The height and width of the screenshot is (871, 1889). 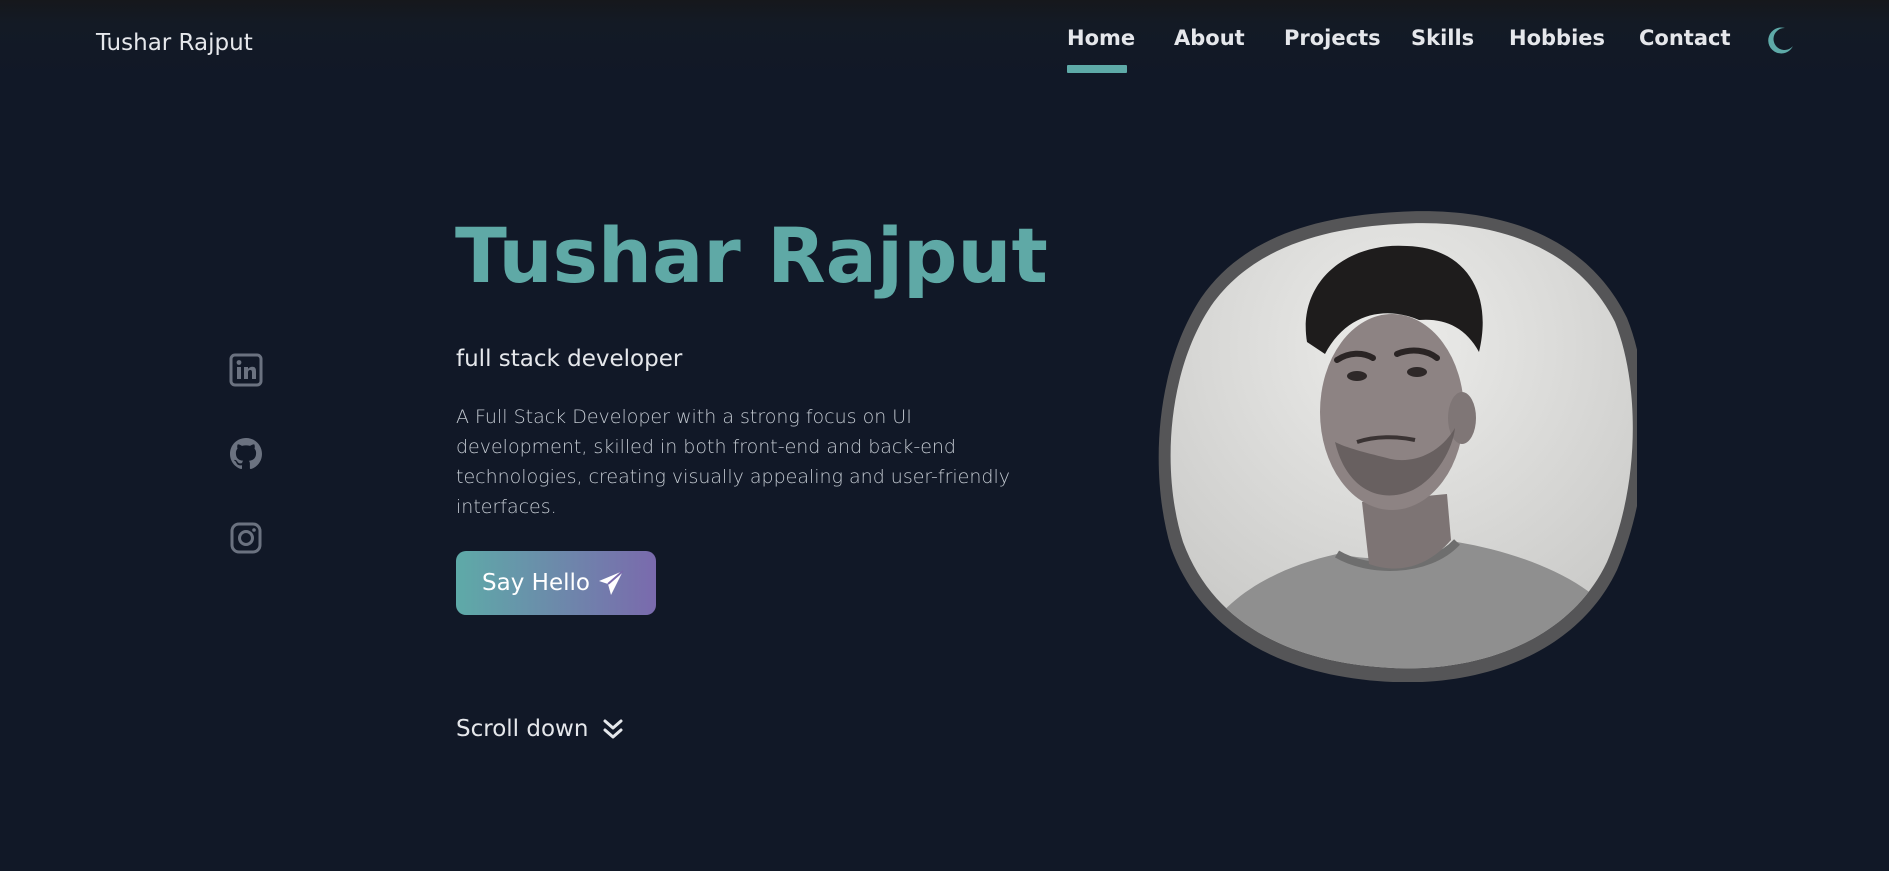 What do you see at coordinates (569, 359) in the screenshot?
I see `hero-subtitle: full stack developer` at bounding box center [569, 359].